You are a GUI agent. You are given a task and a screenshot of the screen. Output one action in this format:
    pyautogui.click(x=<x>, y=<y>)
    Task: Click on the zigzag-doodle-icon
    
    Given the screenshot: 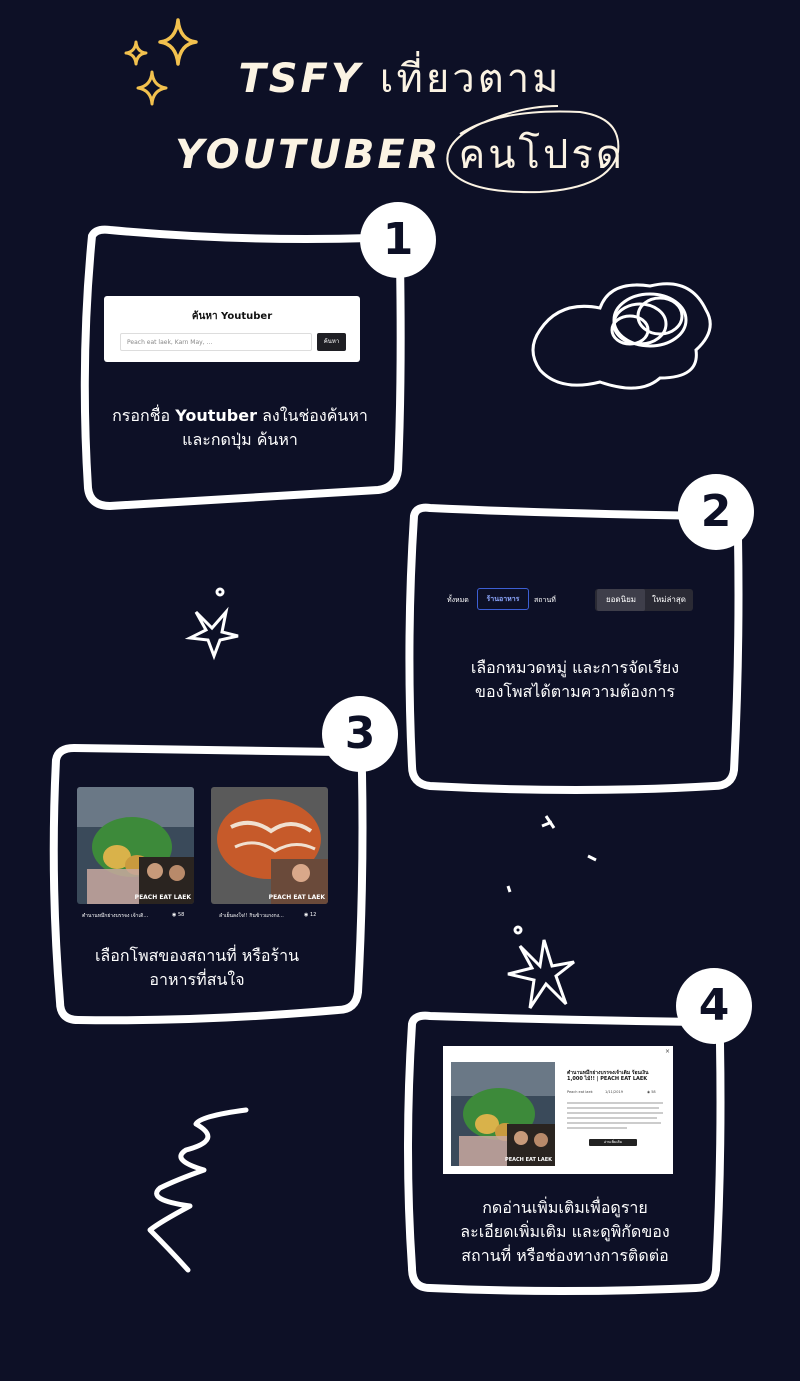 What is the action you would take?
    pyautogui.click(x=198, y=1190)
    